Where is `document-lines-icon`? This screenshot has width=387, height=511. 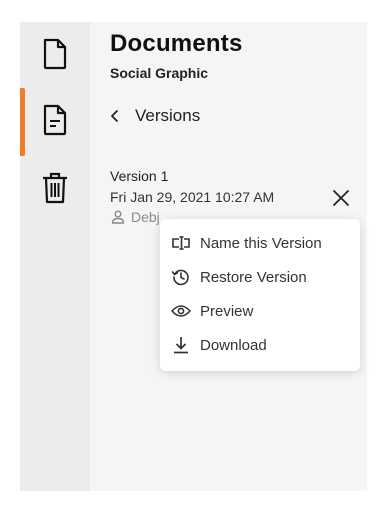 document-lines-icon is located at coordinates (55, 120).